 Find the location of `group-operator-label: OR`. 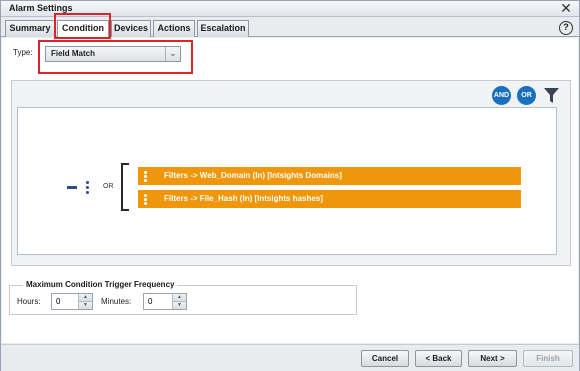

group-operator-label: OR is located at coordinates (108, 186).